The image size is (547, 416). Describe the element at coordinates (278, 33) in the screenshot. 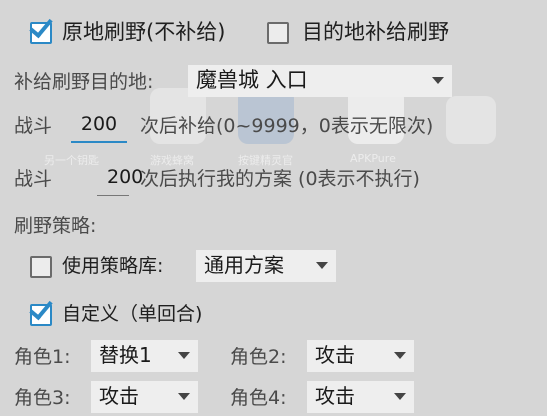

I see `dest-resupply-checkbox` at that location.